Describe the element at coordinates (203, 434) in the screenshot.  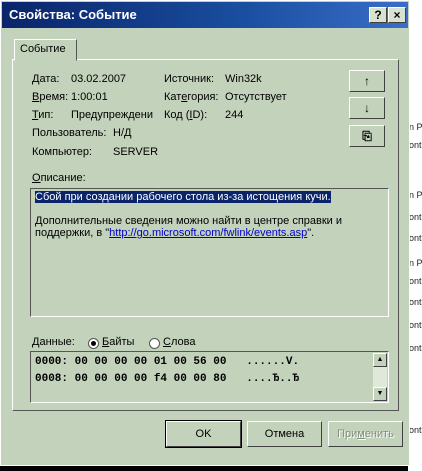
I see `ok-button: OK` at that location.